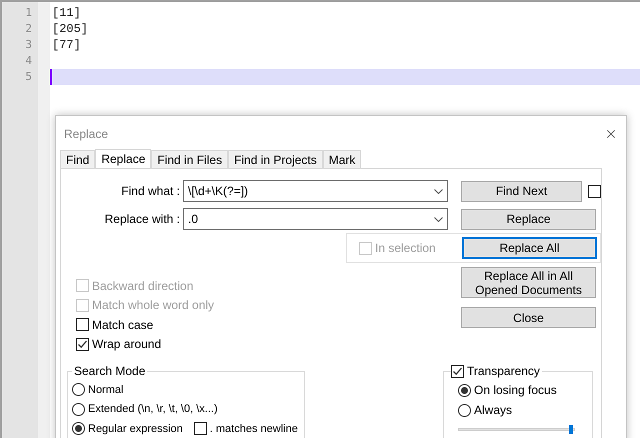 This screenshot has height=438, width=640. Describe the element at coordinates (219, 191) in the screenshot. I see `field-value: \[\d+\K(?=])` at that location.